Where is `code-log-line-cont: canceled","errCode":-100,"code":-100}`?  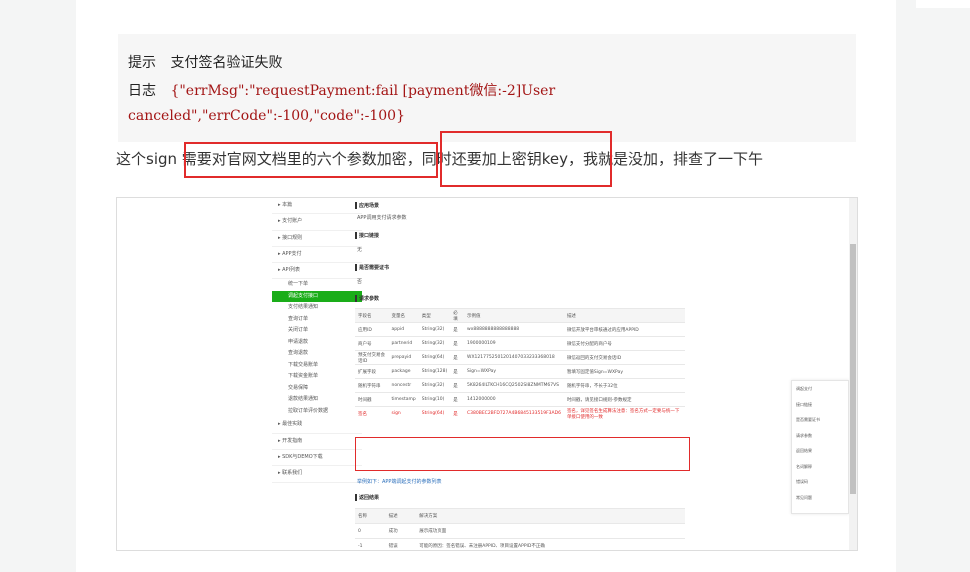 code-log-line-cont: canceled","errCode":-100,"code":-100} is located at coordinates (266, 116).